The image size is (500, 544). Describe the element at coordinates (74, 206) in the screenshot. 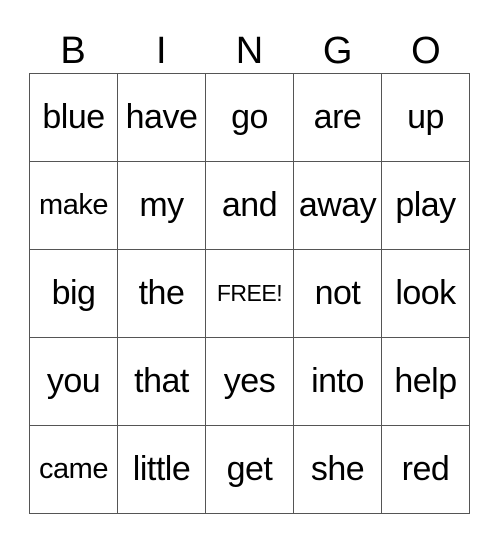

I see `bingo-cell: make` at that location.